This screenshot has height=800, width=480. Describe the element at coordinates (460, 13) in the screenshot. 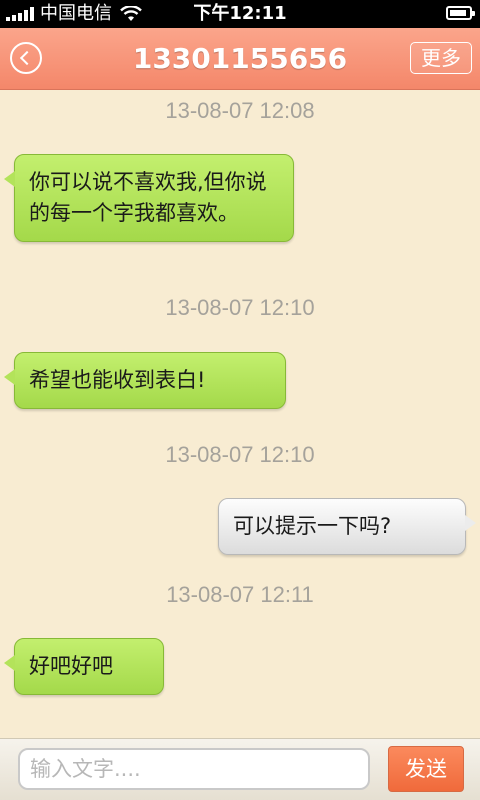

I see `battery-icon` at that location.